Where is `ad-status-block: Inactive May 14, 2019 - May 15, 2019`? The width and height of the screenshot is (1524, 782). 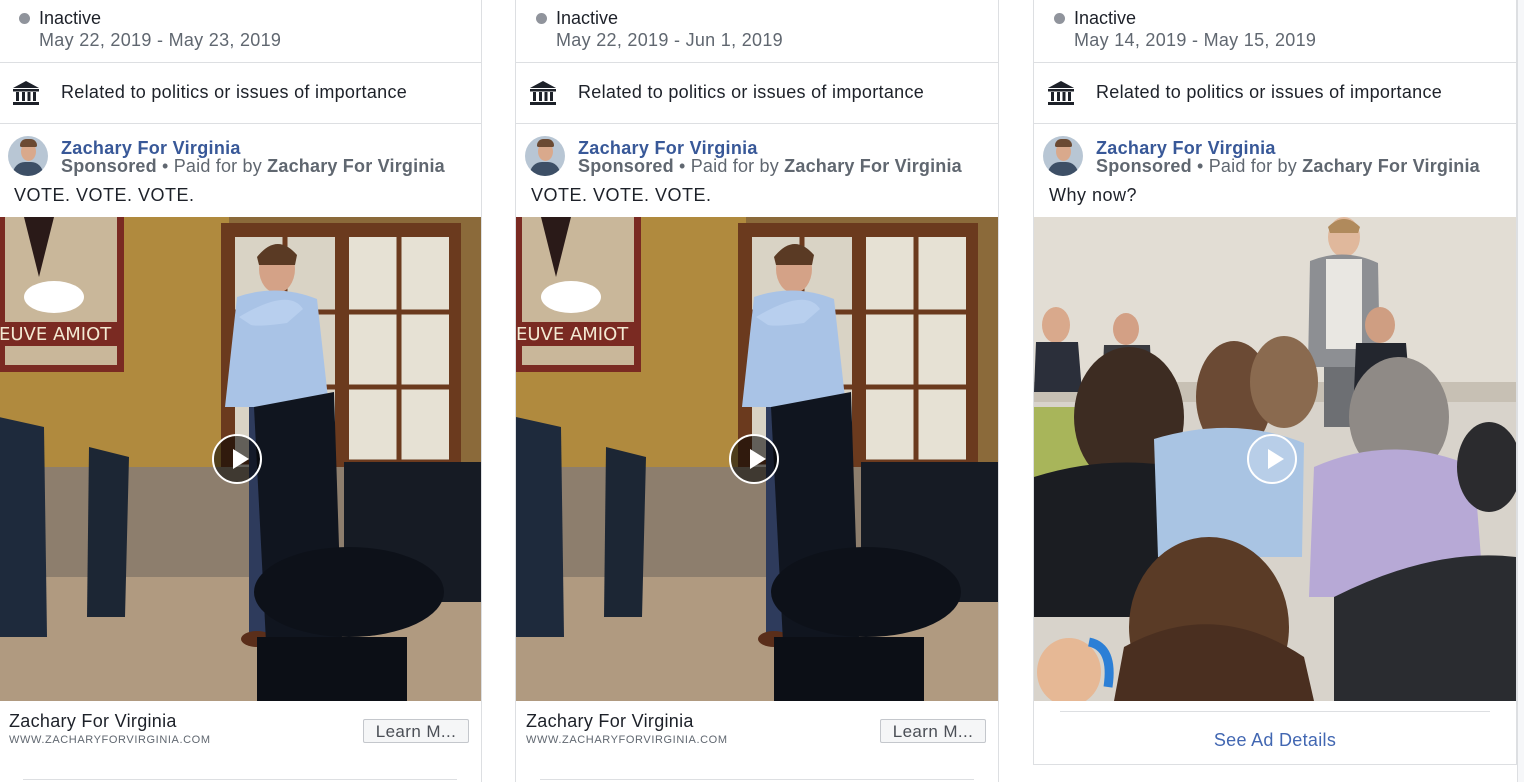 ad-status-block: Inactive May 14, 2019 - May 15, 2019 is located at coordinates (1275, 31).